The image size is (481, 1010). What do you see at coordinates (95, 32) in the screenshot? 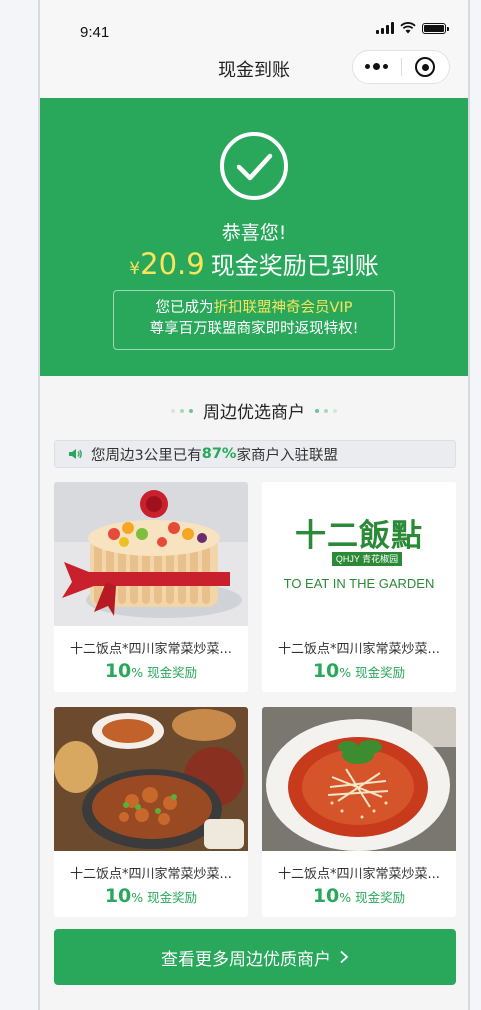
I see `status-time: 9:41` at bounding box center [95, 32].